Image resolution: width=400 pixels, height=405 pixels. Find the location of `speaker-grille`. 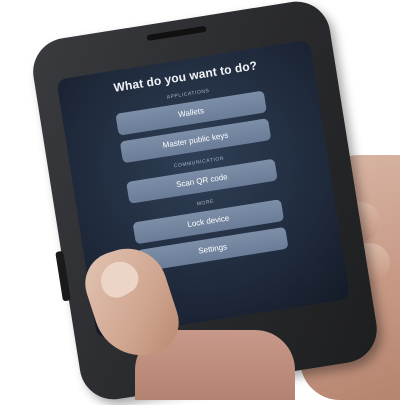

speaker-grille is located at coordinates (176, 33).